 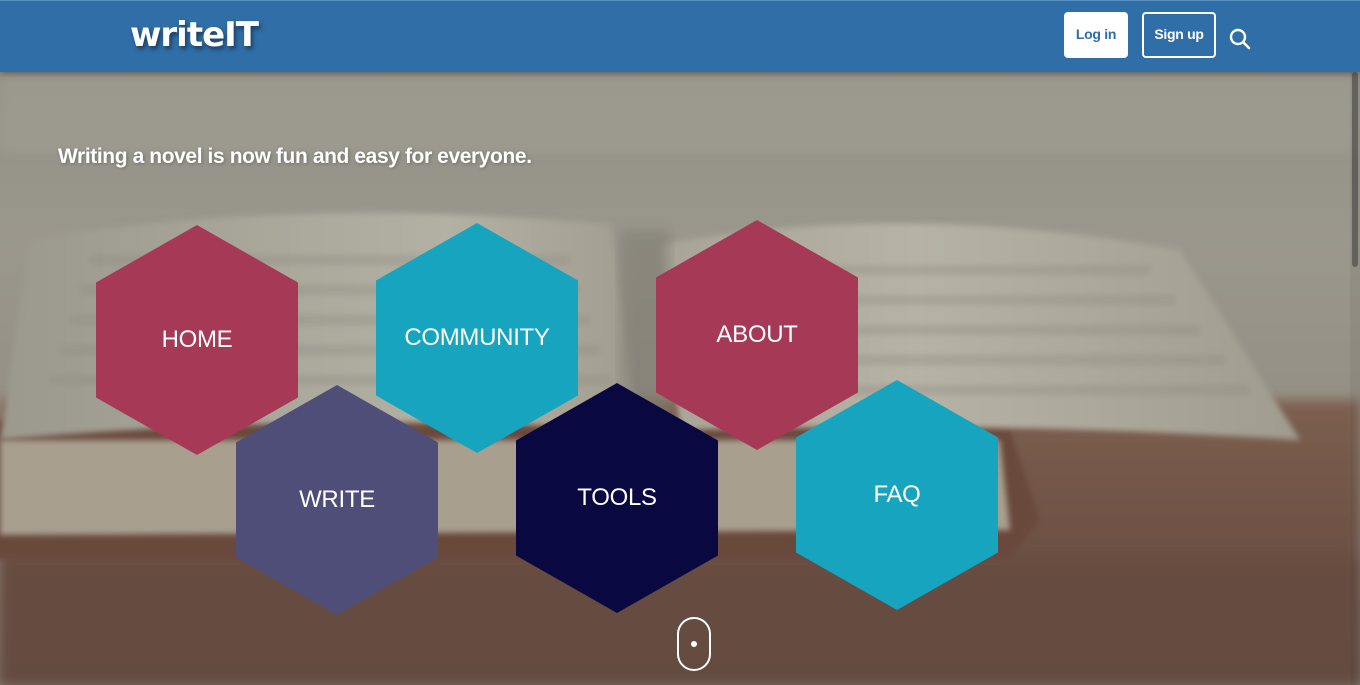 I want to click on nav-hexagon-label: COMMUNITY, so click(x=477, y=337).